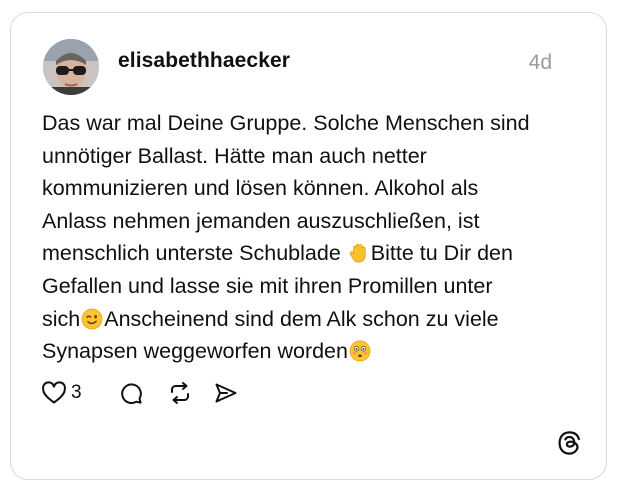 The width and height of the screenshot is (620, 493). Describe the element at coordinates (92, 319) in the screenshot. I see `winking-face-emoji` at that location.